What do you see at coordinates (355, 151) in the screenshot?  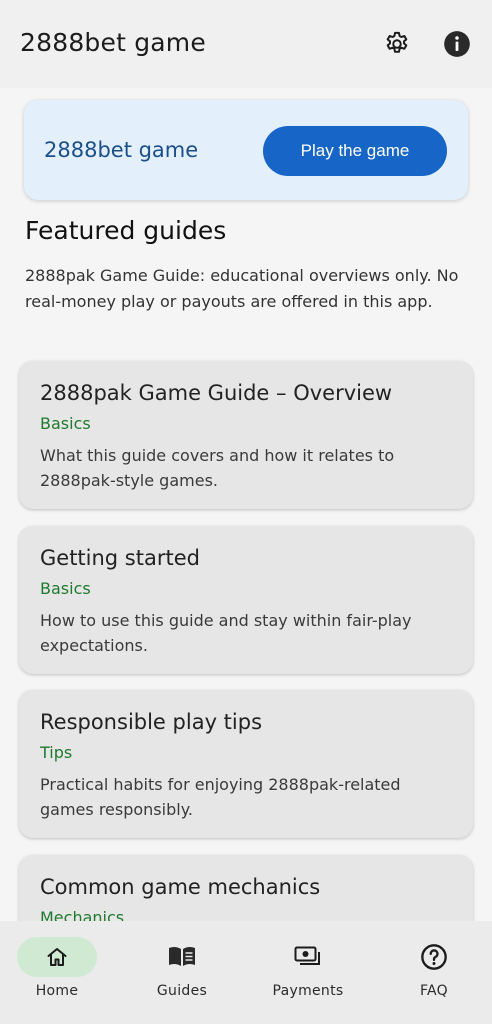 I see `play-game-button: Play the game` at bounding box center [355, 151].